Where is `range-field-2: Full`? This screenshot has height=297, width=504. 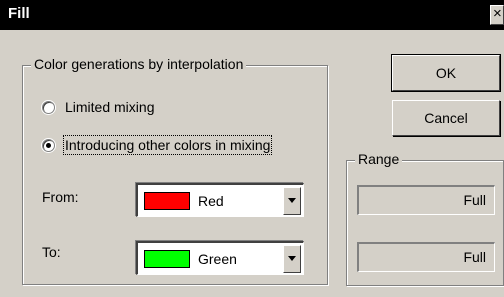
range-field-2: Full is located at coordinates (426, 257).